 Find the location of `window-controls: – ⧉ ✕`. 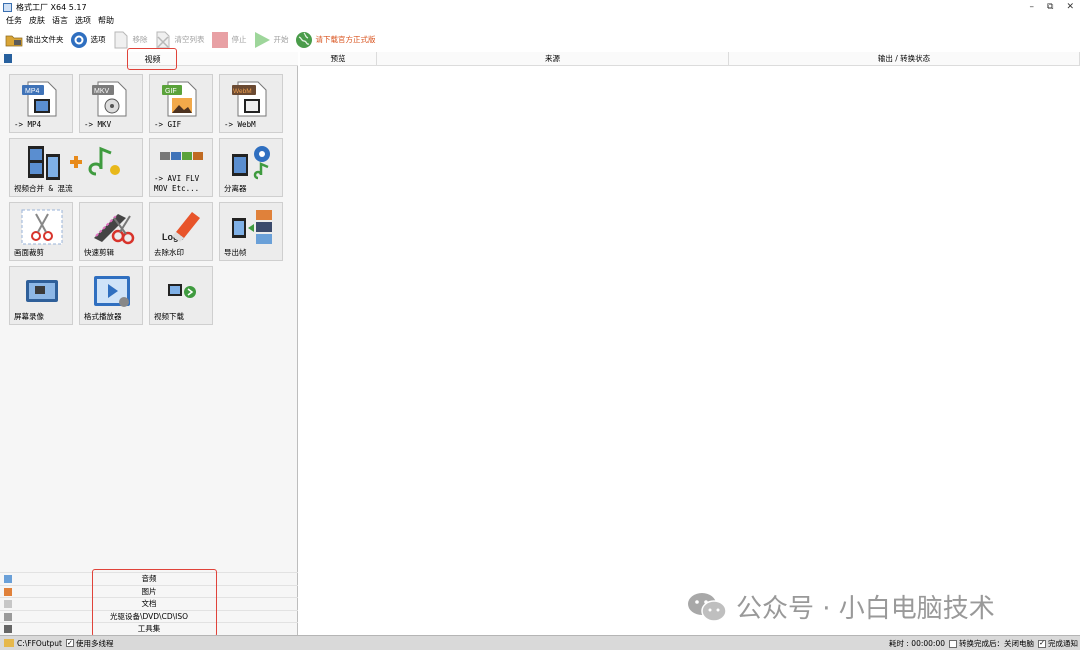

window-controls: – ⧉ ✕ is located at coordinates (1052, 7).